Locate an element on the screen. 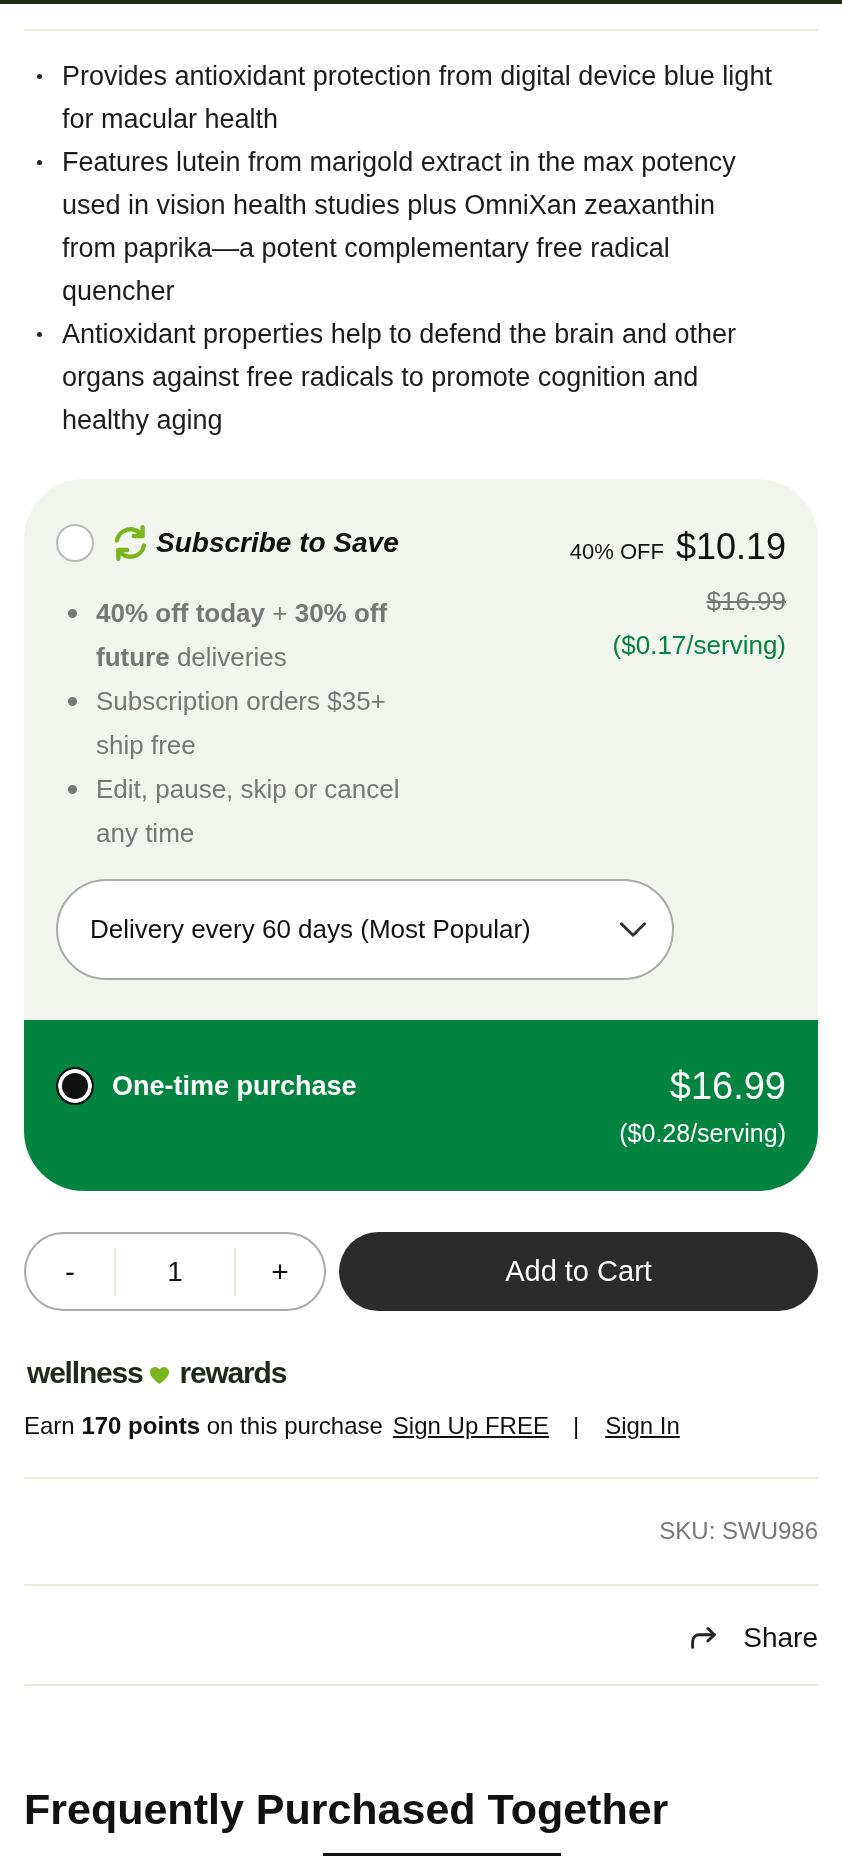  heart-icon is located at coordinates (160, 1375).